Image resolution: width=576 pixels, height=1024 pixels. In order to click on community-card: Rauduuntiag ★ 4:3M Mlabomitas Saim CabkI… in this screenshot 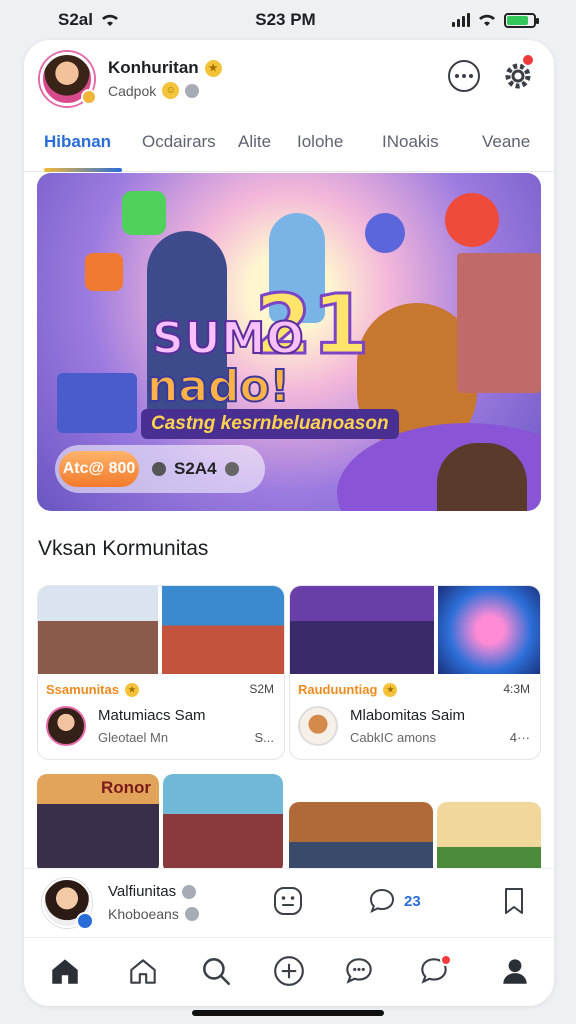, I will do `click(415, 672)`.